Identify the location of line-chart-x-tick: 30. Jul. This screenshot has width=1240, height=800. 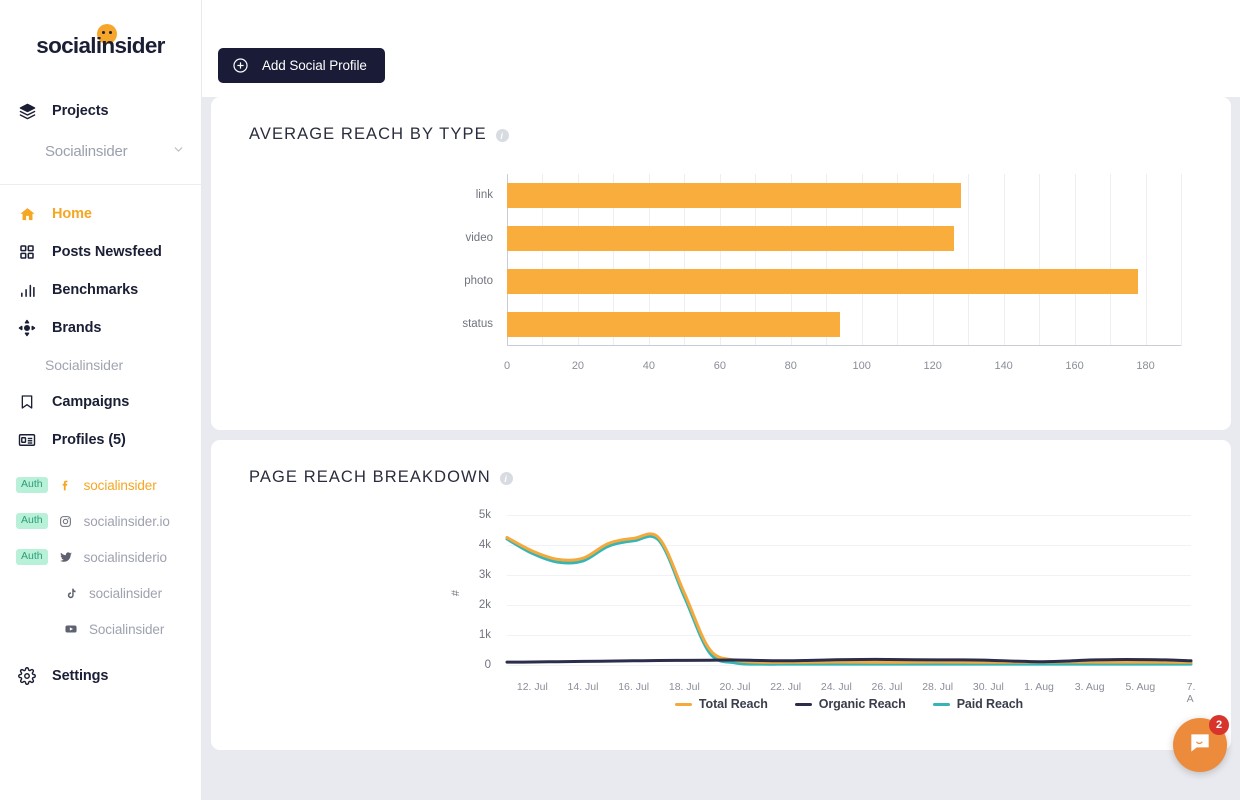
(988, 687).